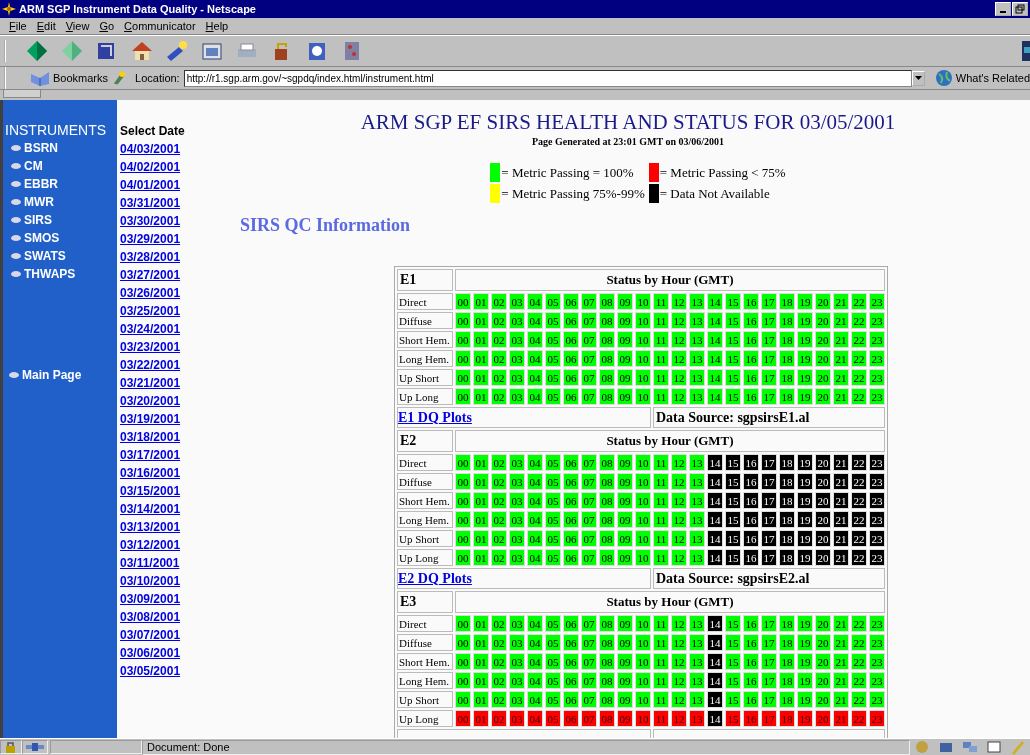 This screenshot has width=1030, height=755. I want to click on date-link: 03/10/2001, so click(150, 581).